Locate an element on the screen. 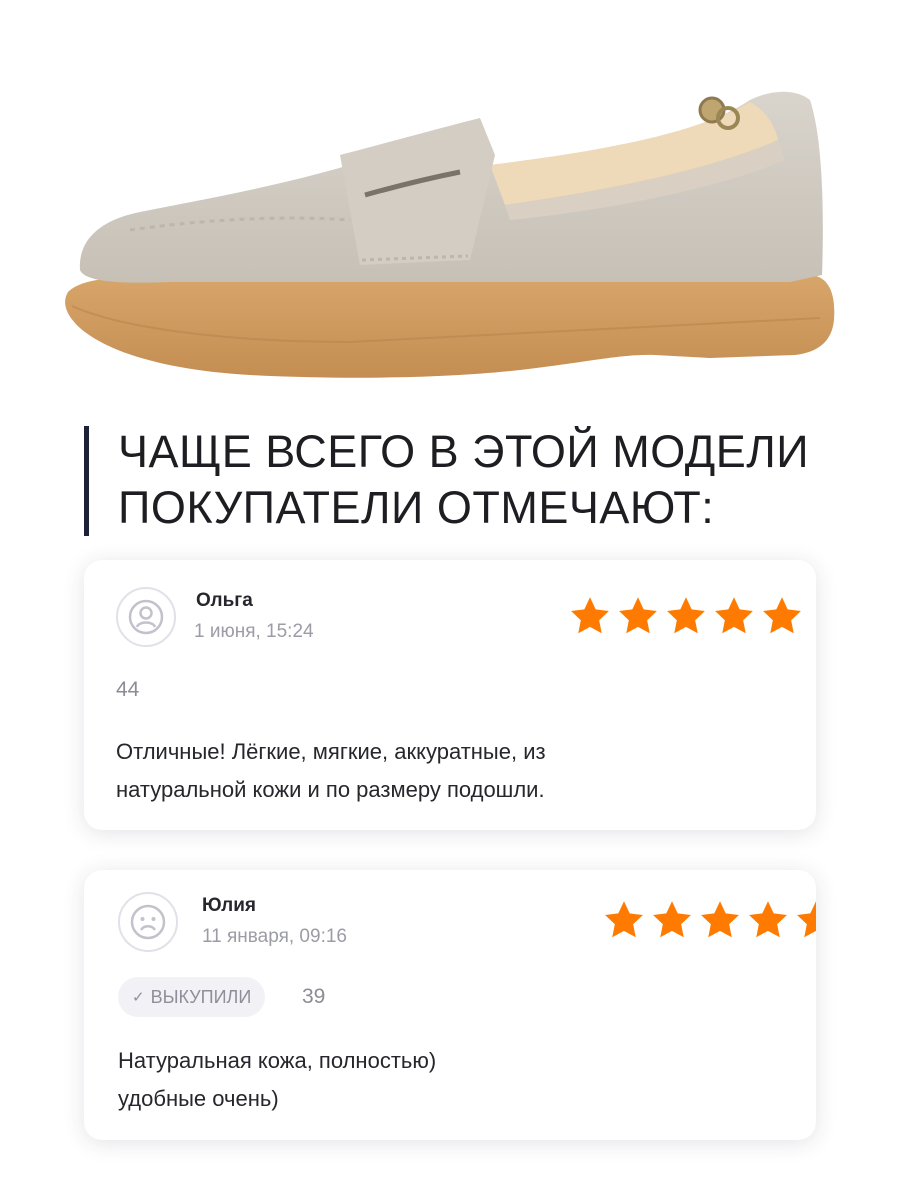 The width and height of the screenshot is (900, 1200). heading-line-2: ПОКУПАТЕЛИ ОТМЕЧАЮТ: is located at coordinates (416, 507).